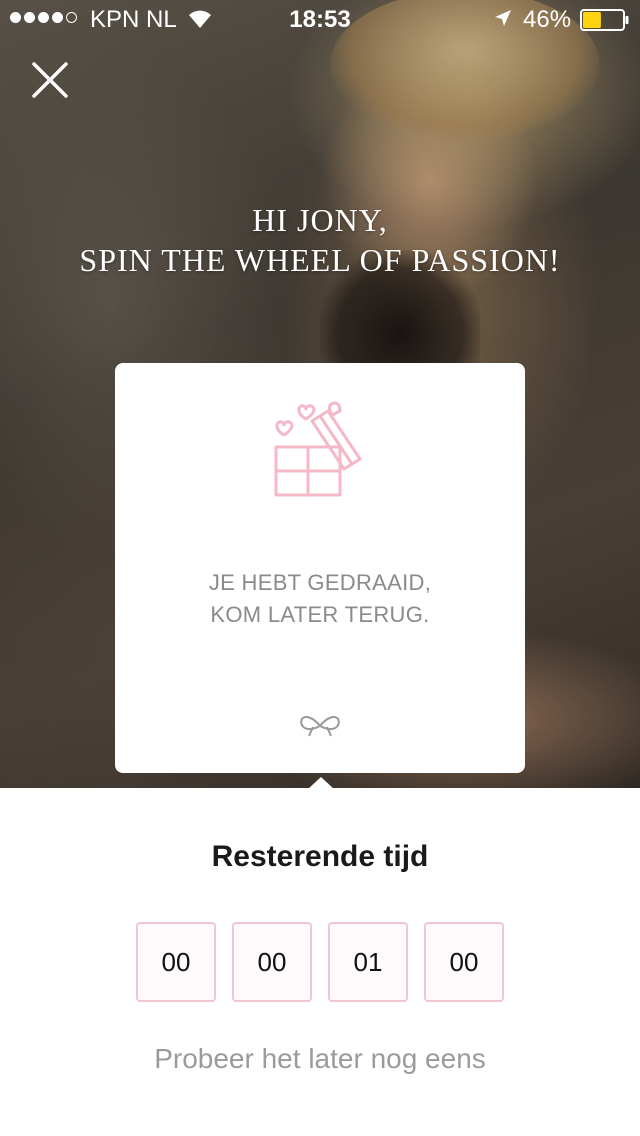  What do you see at coordinates (318, 449) in the screenshot?
I see `gift-hearts-icon` at bounding box center [318, 449].